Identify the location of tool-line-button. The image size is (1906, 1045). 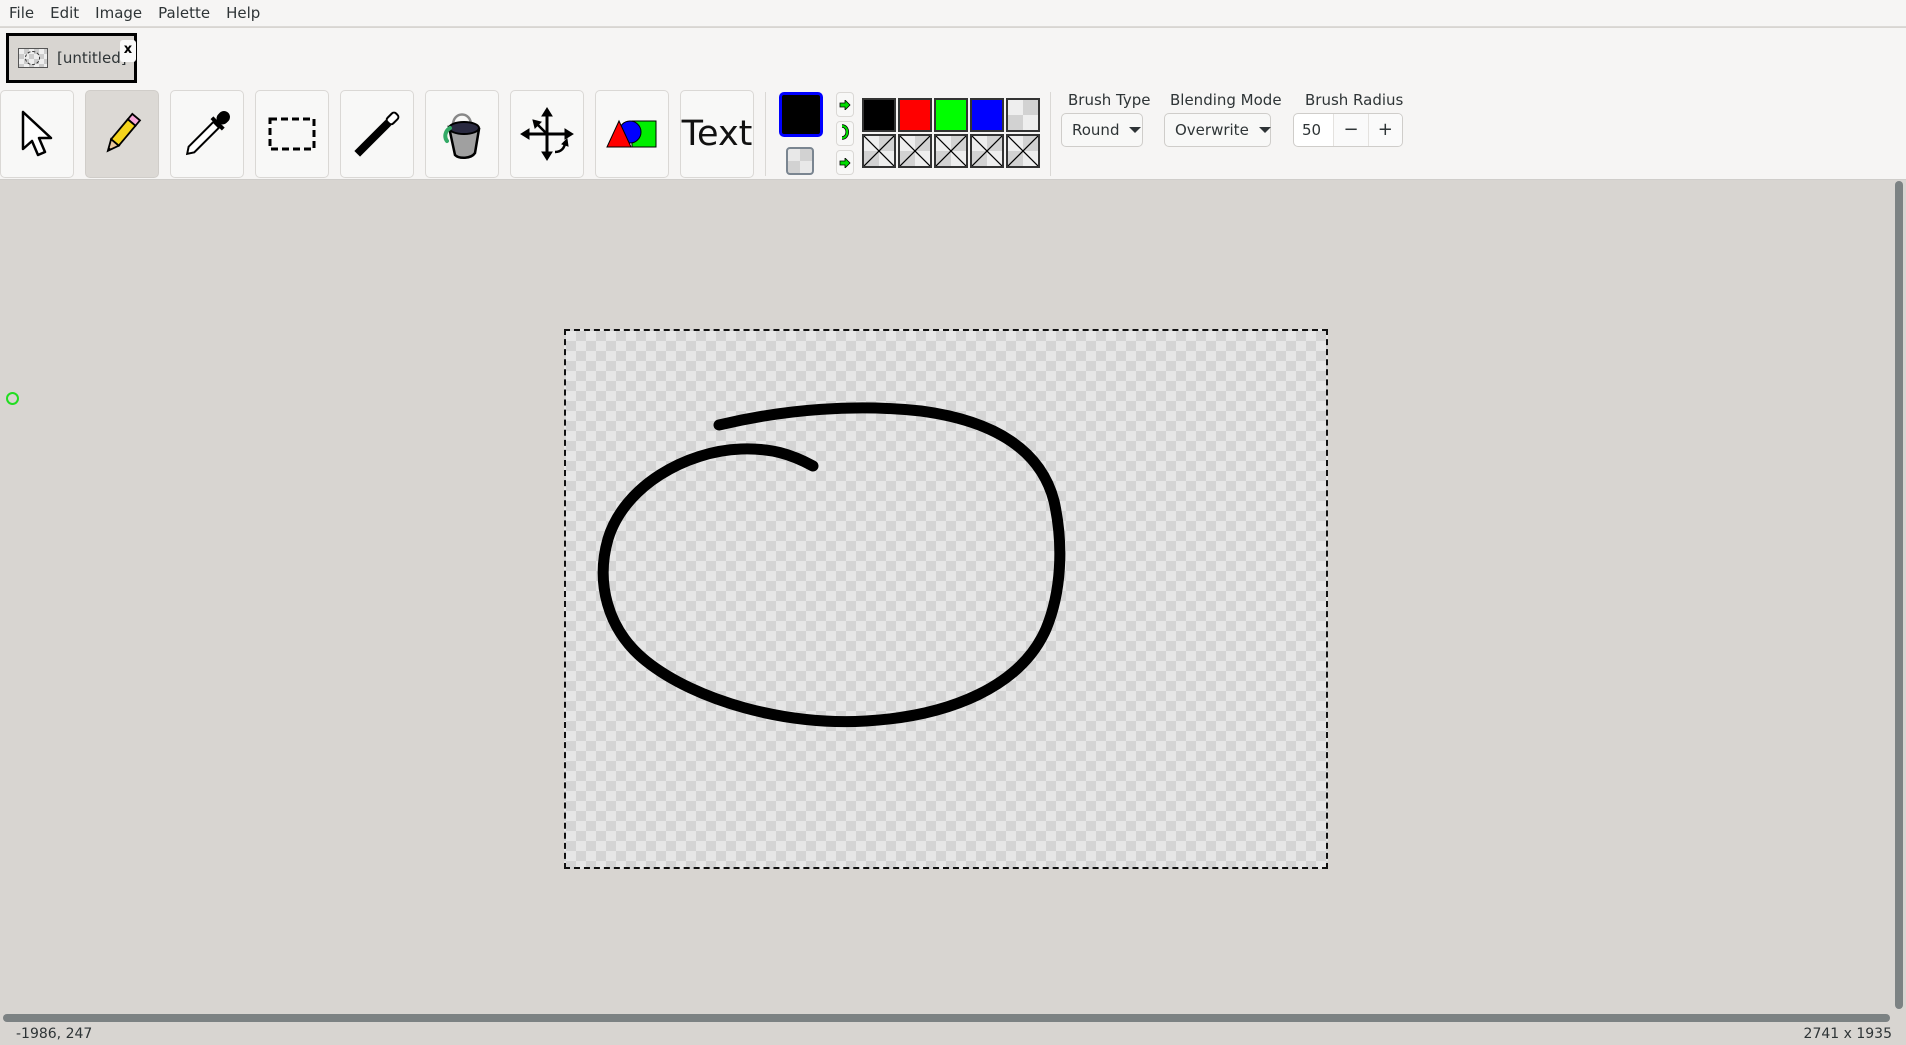
(377, 134).